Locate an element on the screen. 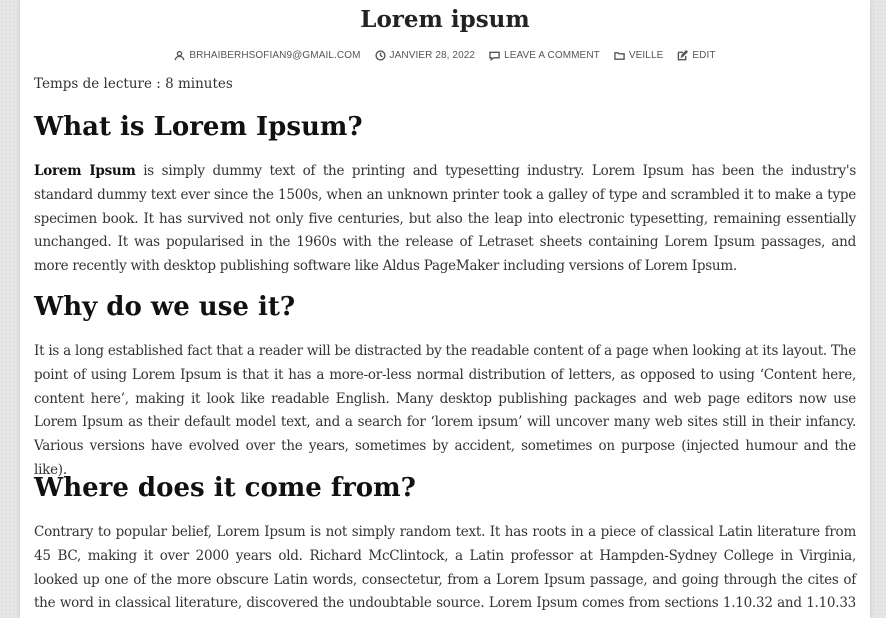  meta-date: JANVIER 28, 2022 is located at coordinates (425, 55).